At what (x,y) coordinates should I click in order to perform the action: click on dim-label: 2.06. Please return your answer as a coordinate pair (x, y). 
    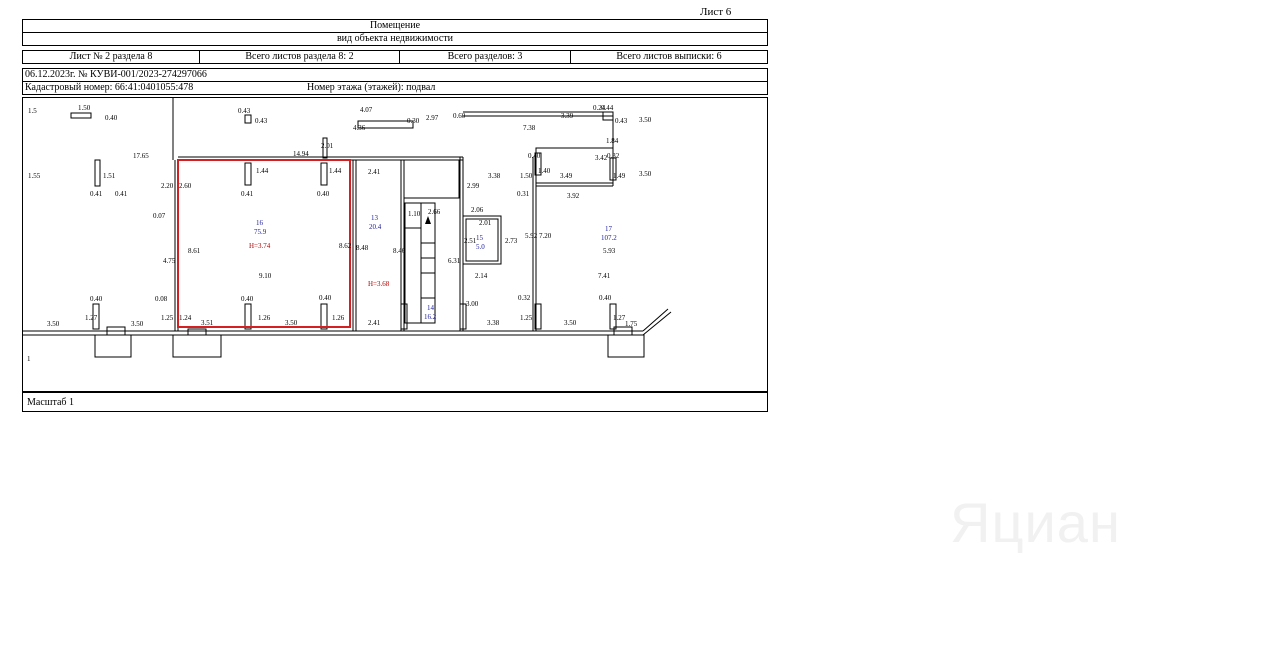
    Looking at the image, I should click on (477, 210).